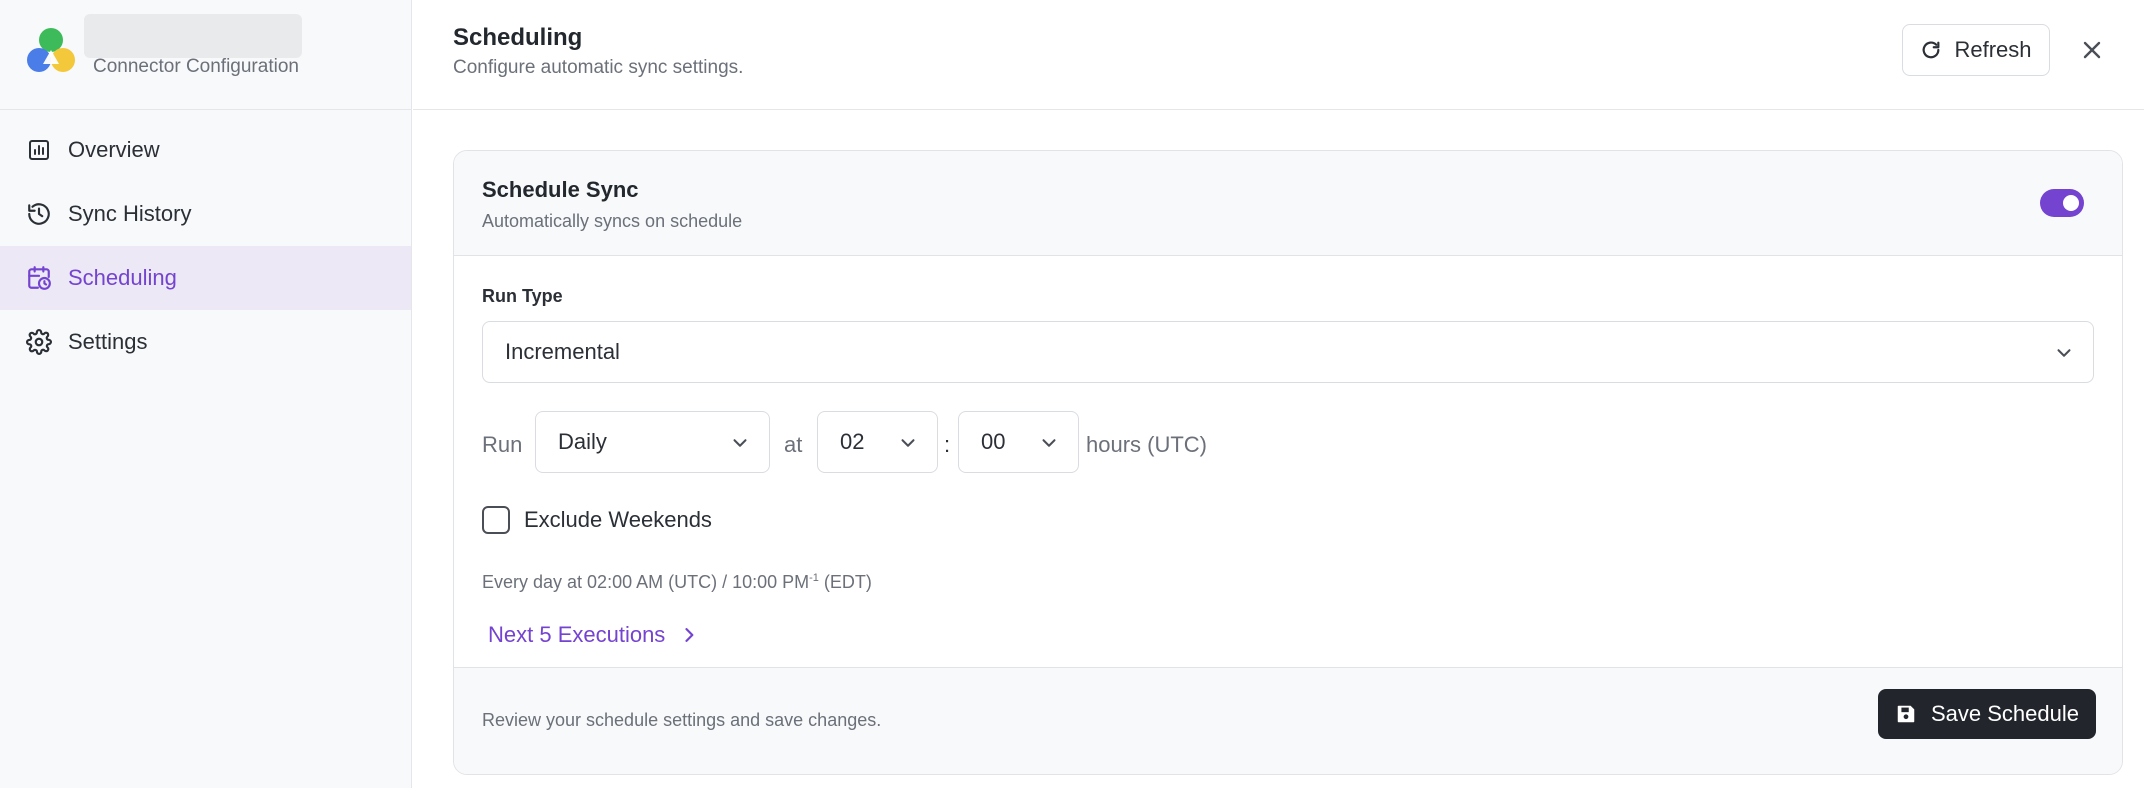  Describe the element at coordinates (598, 67) in the screenshot. I see `page-subtitle: Configure automatic sync settings.` at that location.